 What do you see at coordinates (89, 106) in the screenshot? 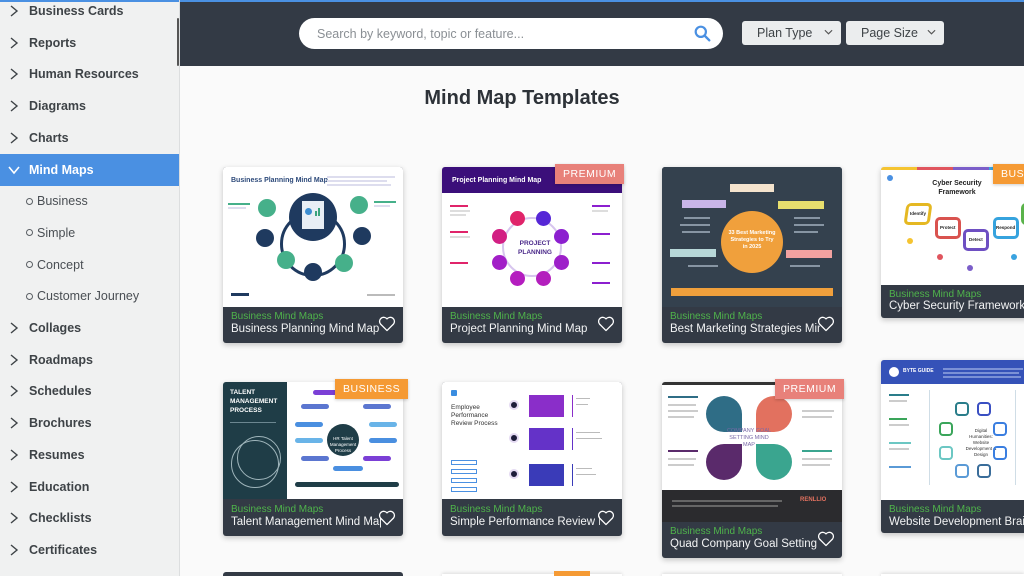
I see `sidebar-item-diagrams: Diagrams` at bounding box center [89, 106].